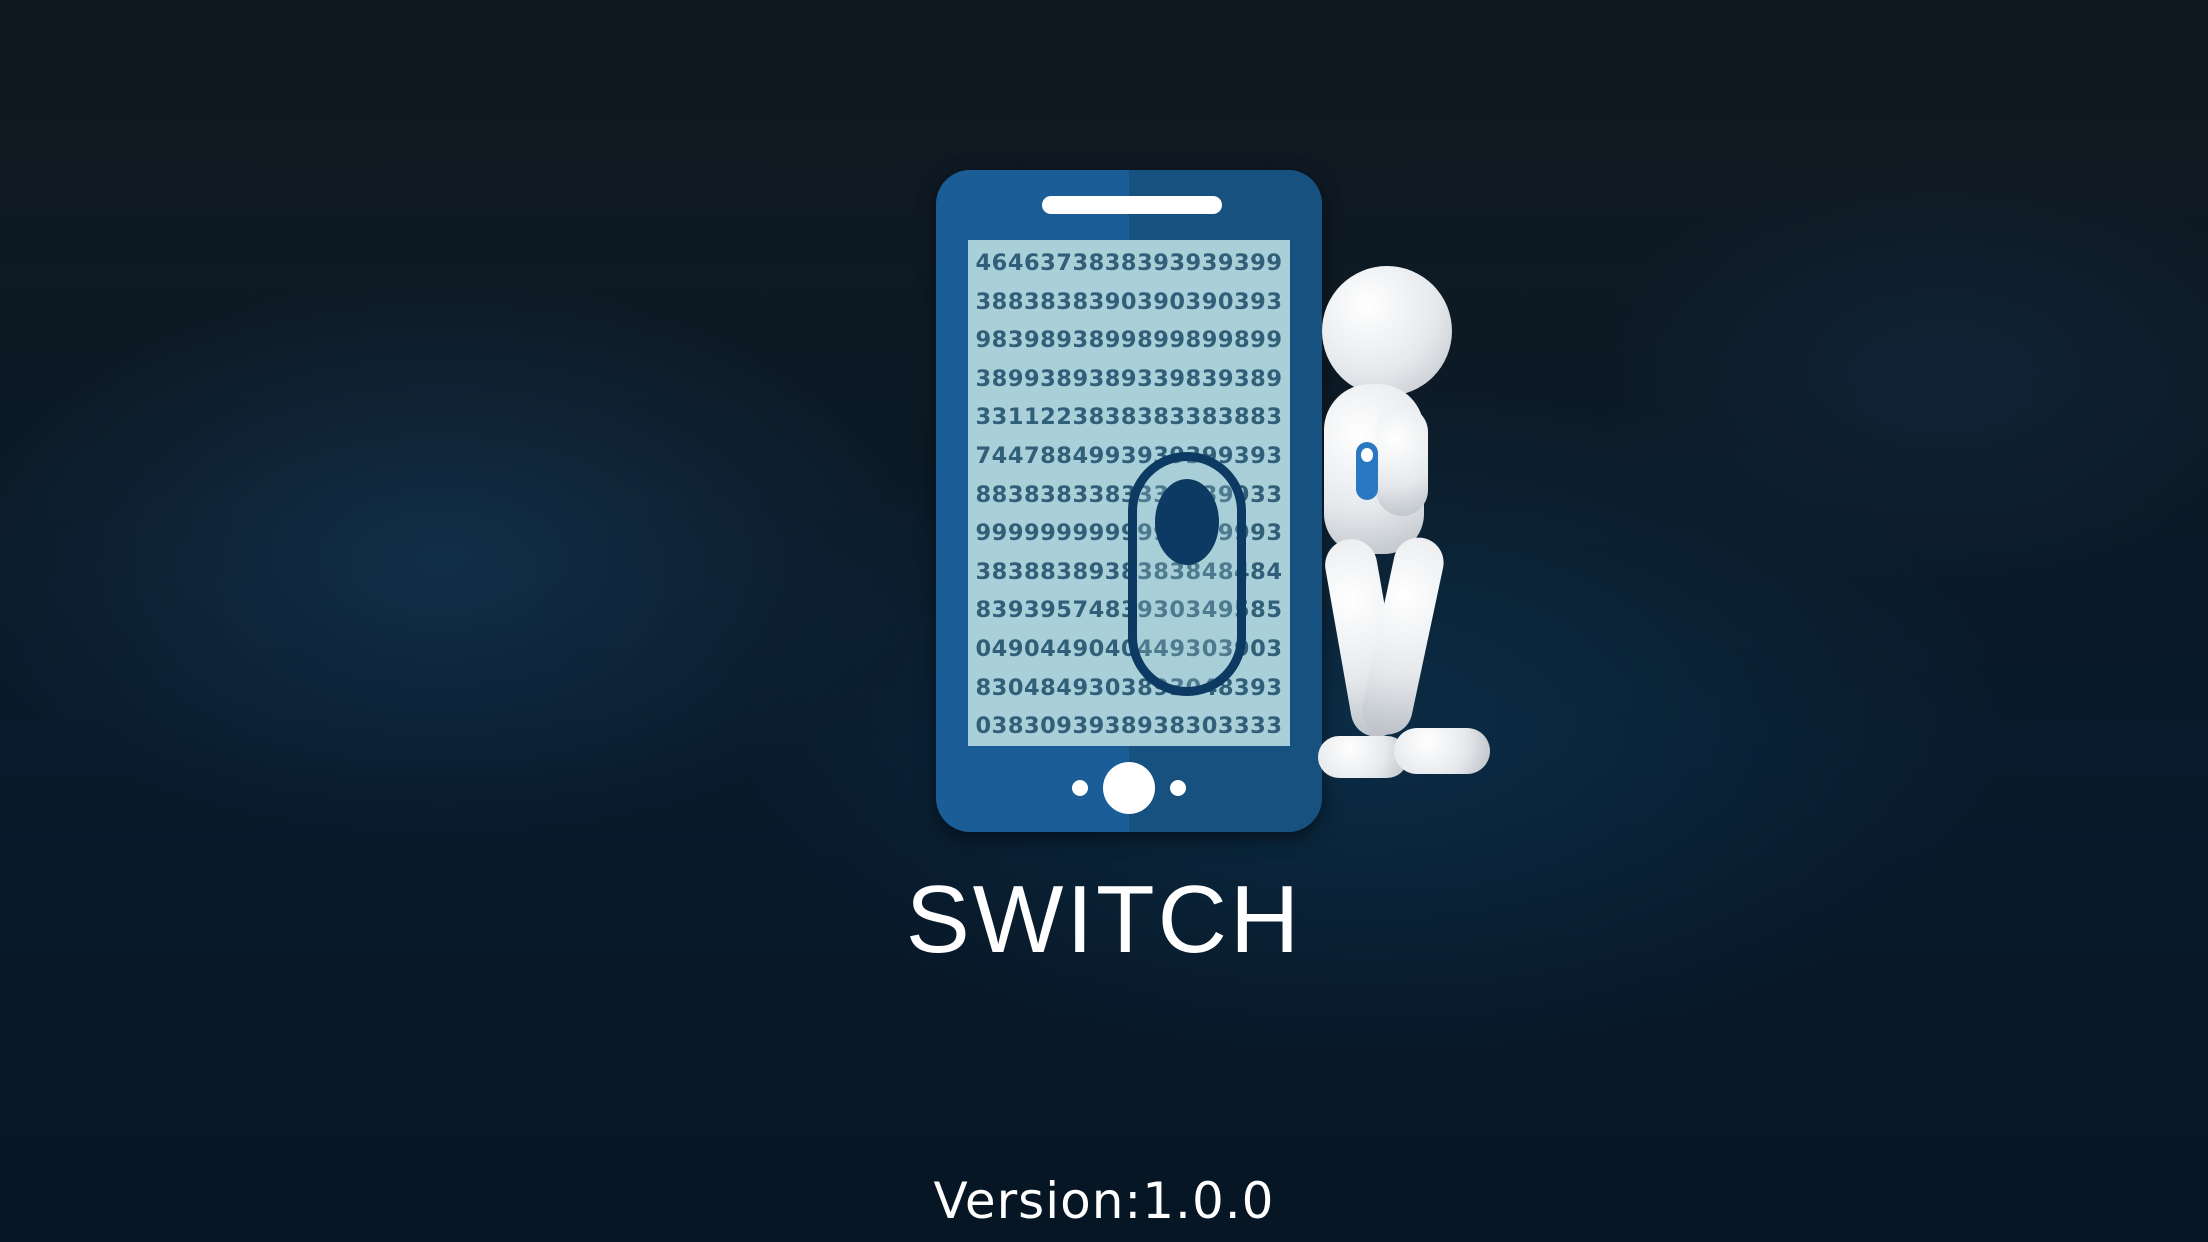  I want to click on home-dot-right, so click(1178, 788).